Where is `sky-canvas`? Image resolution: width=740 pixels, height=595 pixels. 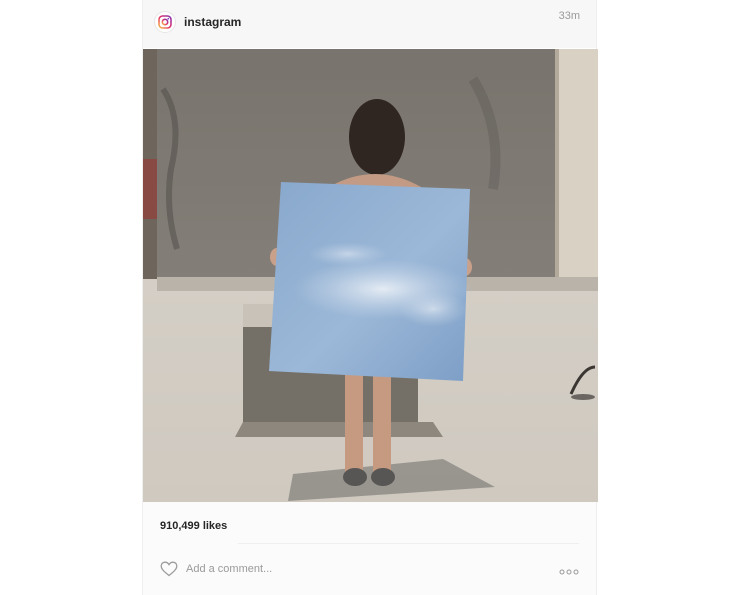
sky-canvas is located at coordinates (371, 281).